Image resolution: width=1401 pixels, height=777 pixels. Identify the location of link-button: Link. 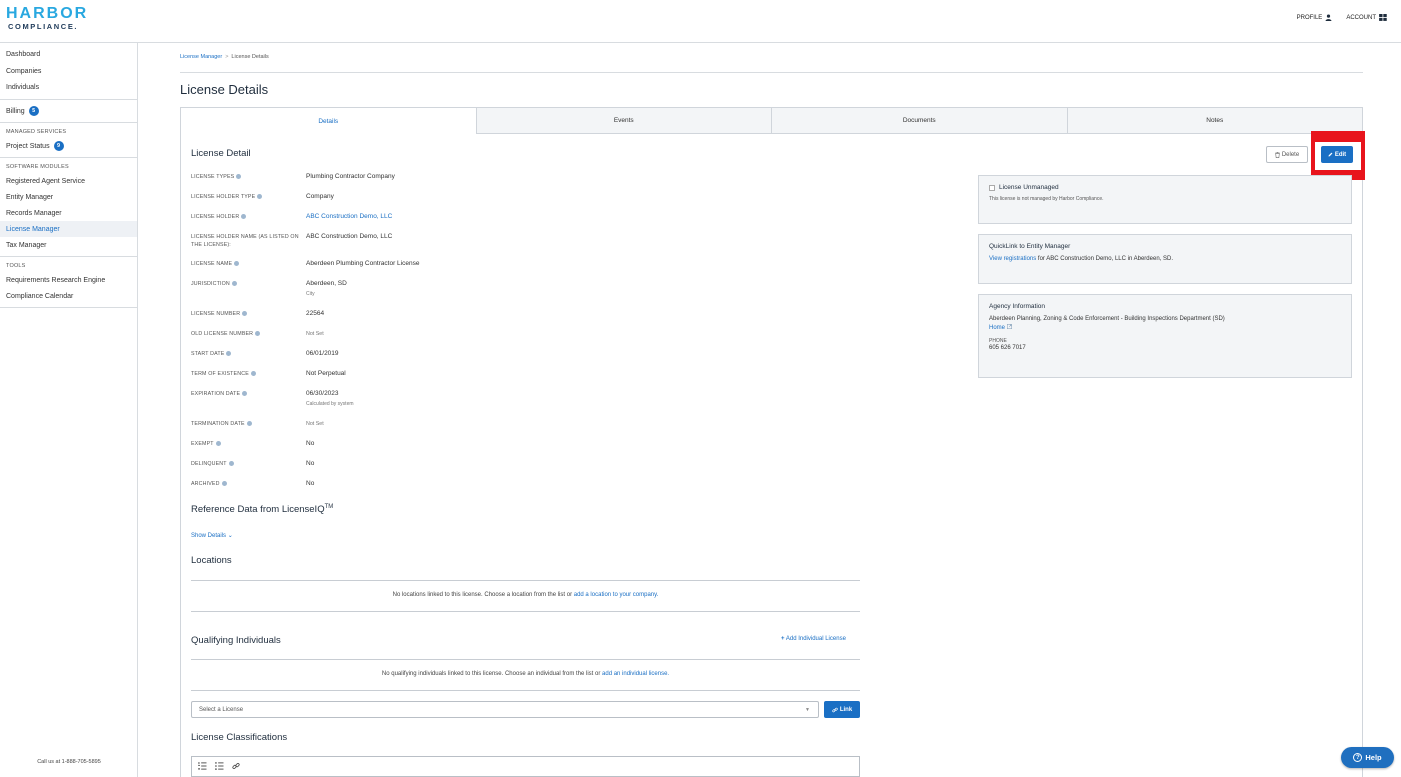
(842, 709).